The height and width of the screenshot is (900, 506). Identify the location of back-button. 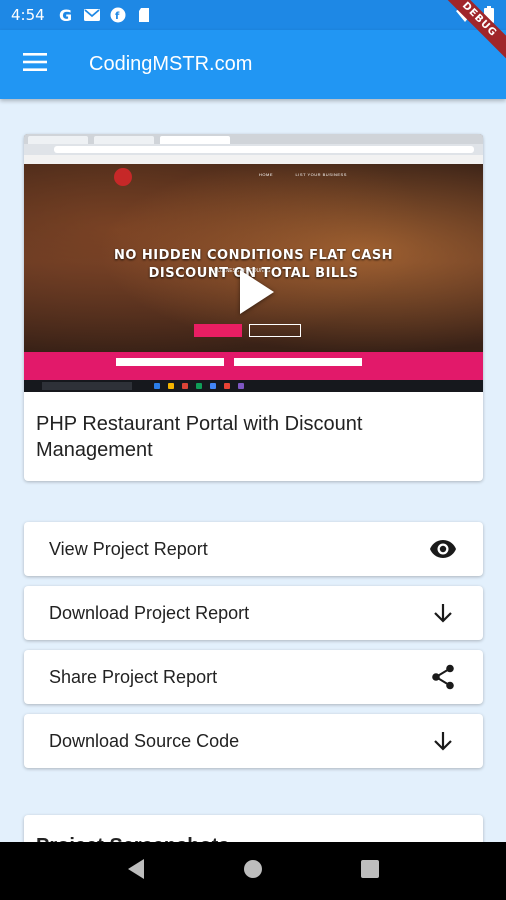
(136, 871).